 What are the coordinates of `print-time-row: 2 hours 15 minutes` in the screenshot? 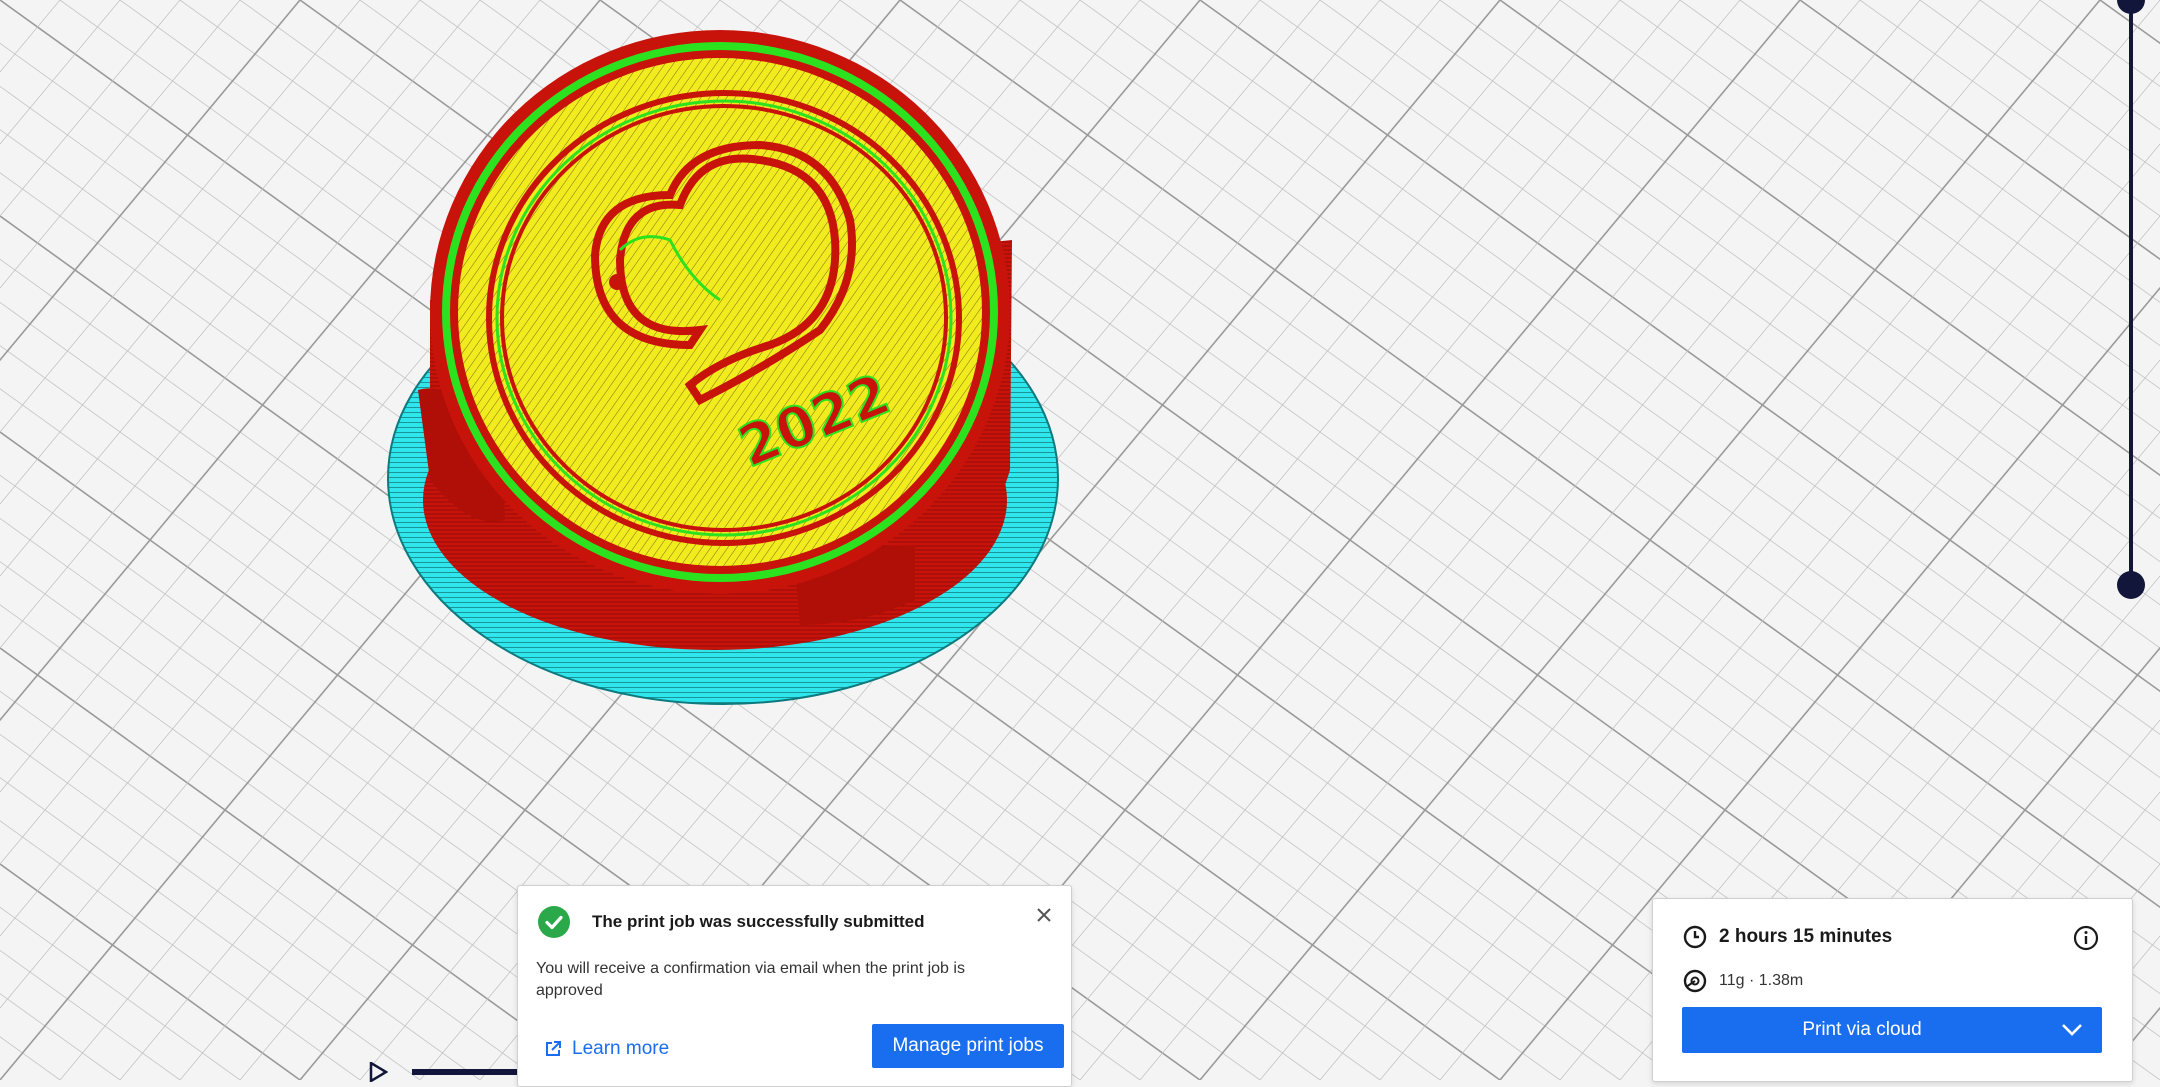 It's located at (1787, 937).